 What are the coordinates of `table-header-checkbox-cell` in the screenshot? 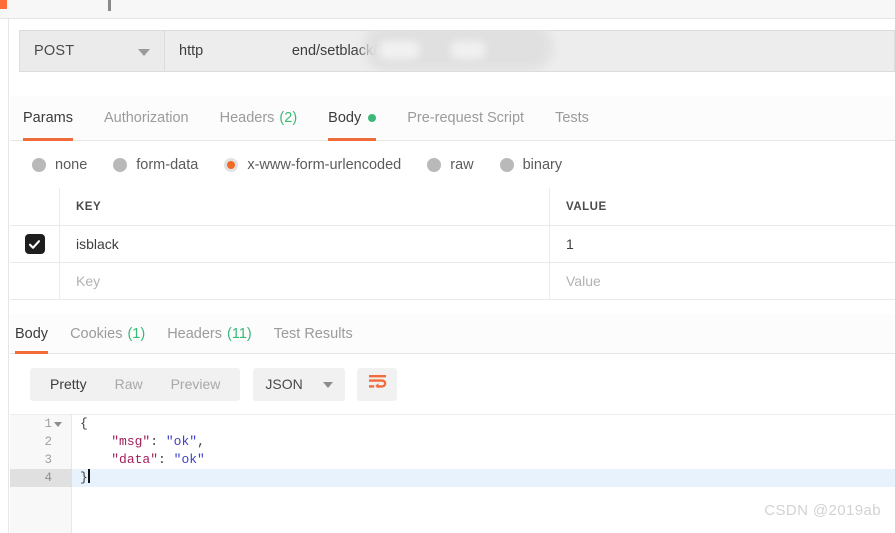 It's located at (35, 206).